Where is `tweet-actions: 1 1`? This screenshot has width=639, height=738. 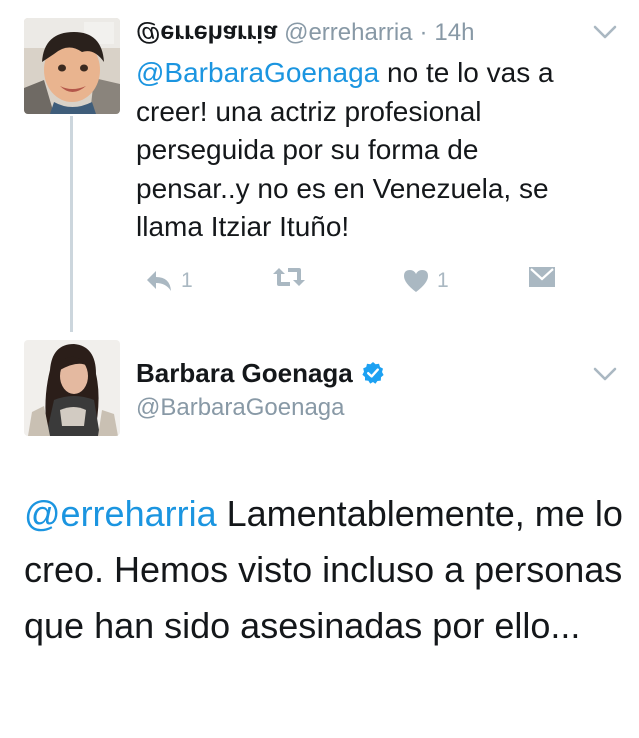
tweet-actions: 1 1 is located at coordinates (356, 281).